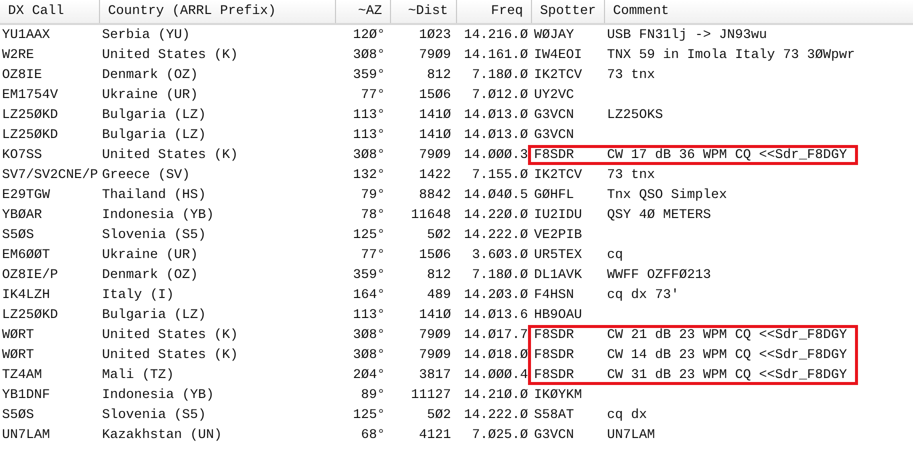  What do you see at coordinates (631, 75) in the screenshot?
I see `table-cell: 73 tnx` at bounding box center [631, 75].